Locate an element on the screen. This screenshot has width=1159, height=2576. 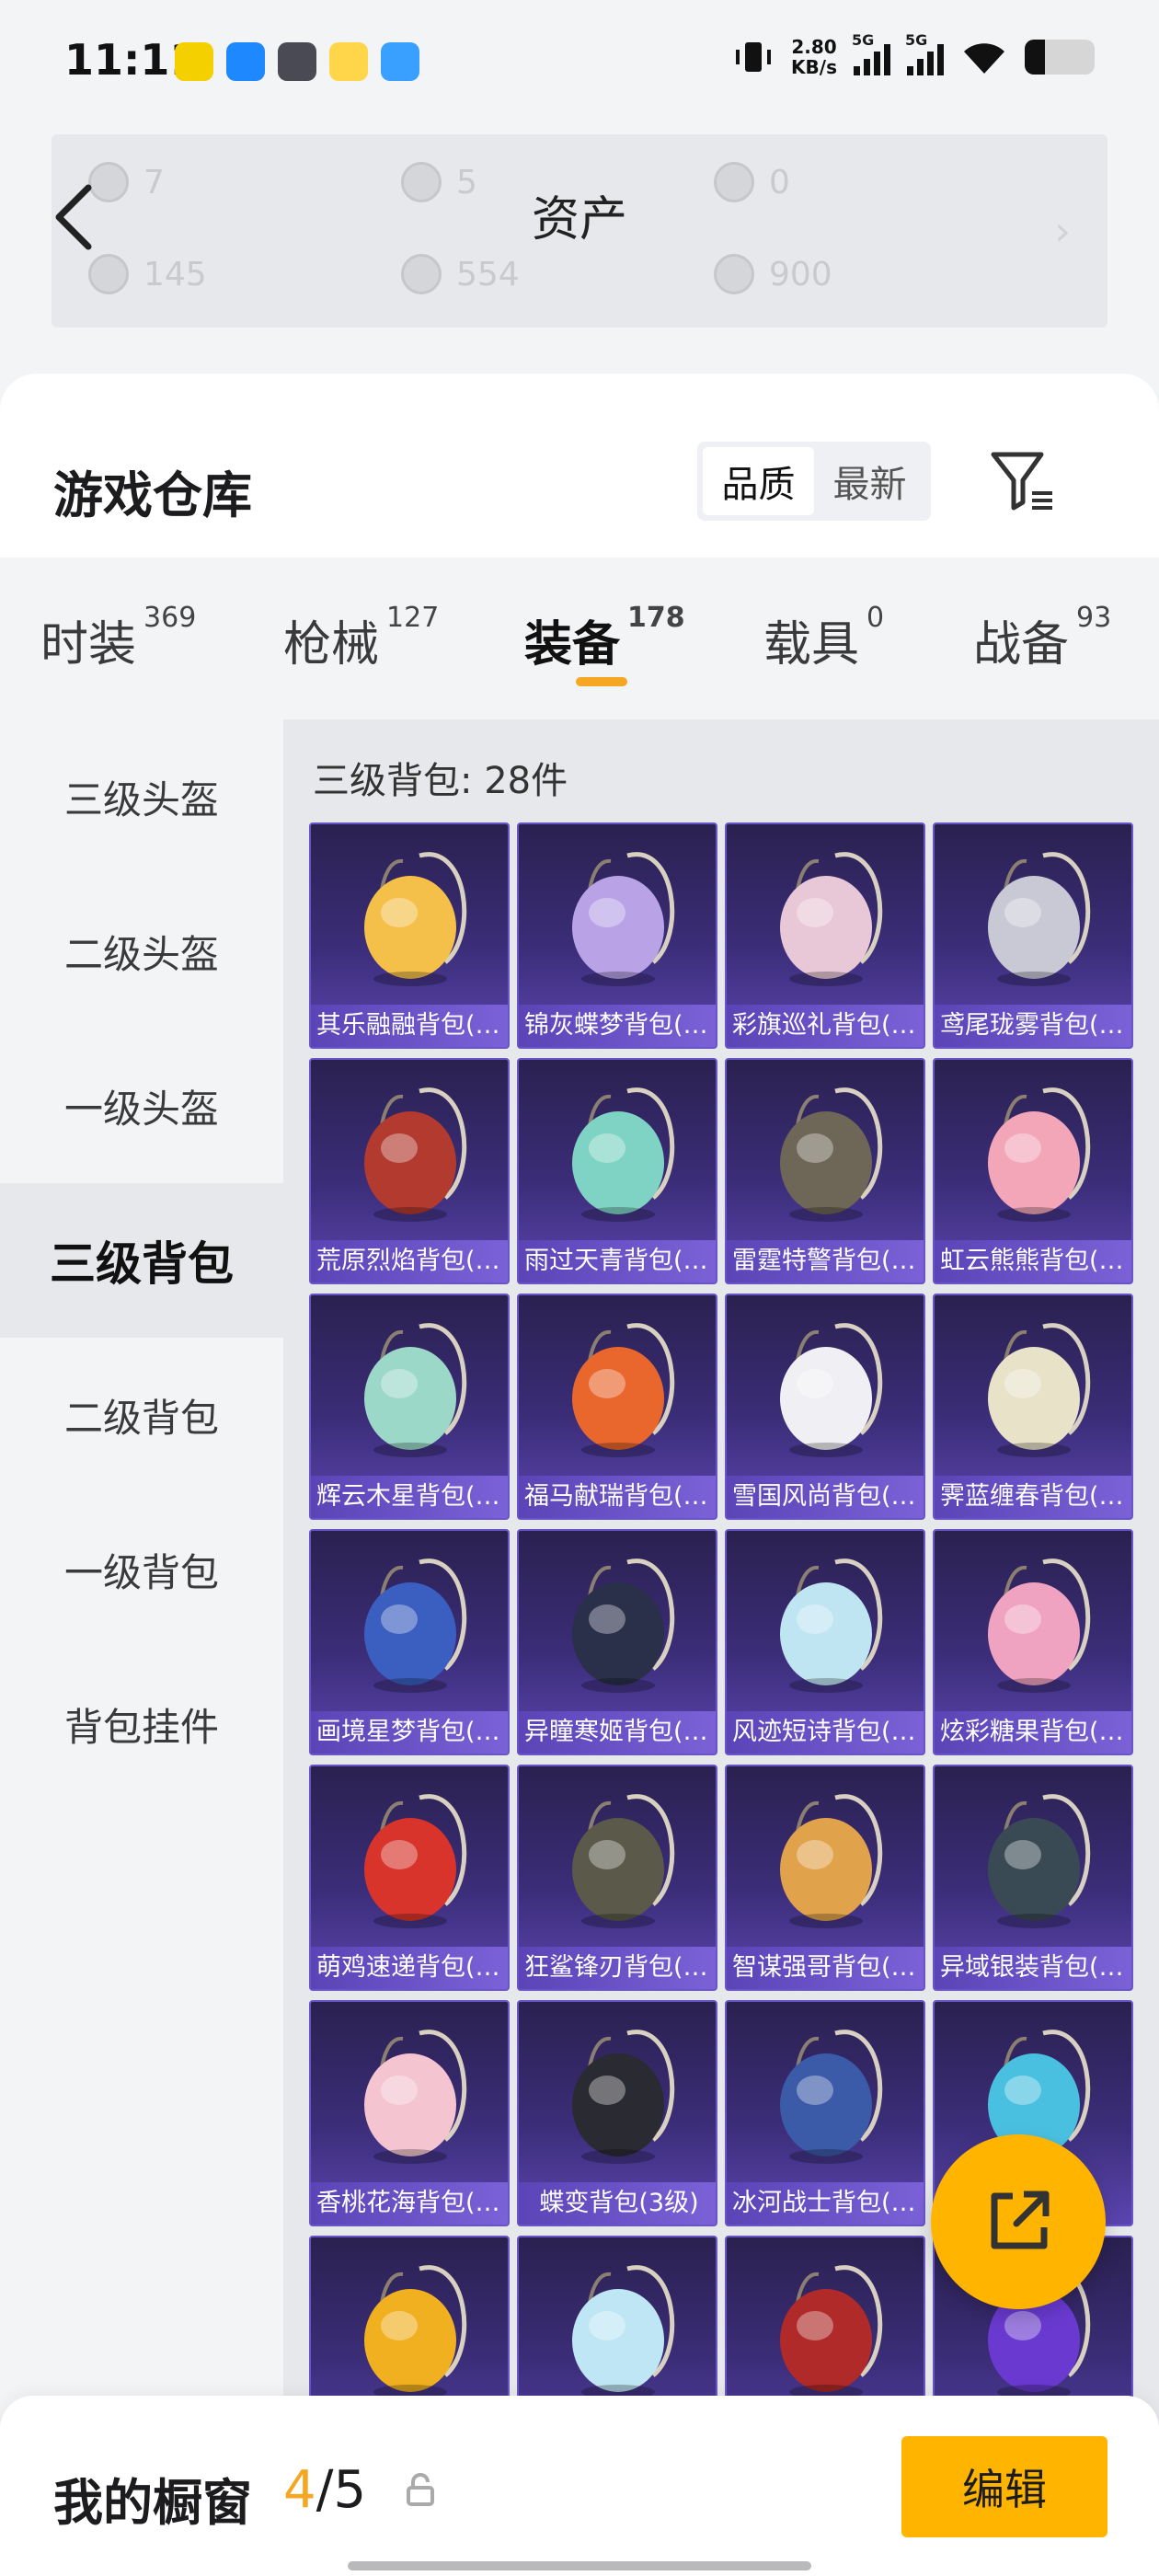
side-item-lv3-backpack: 三级背包 is located at coordinates (141, 1260).